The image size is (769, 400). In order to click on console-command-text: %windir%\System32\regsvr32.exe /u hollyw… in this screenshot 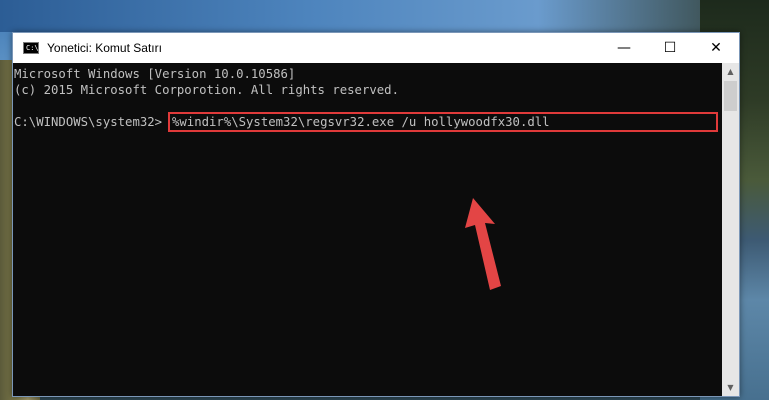, I will do `click(361, 122)`.